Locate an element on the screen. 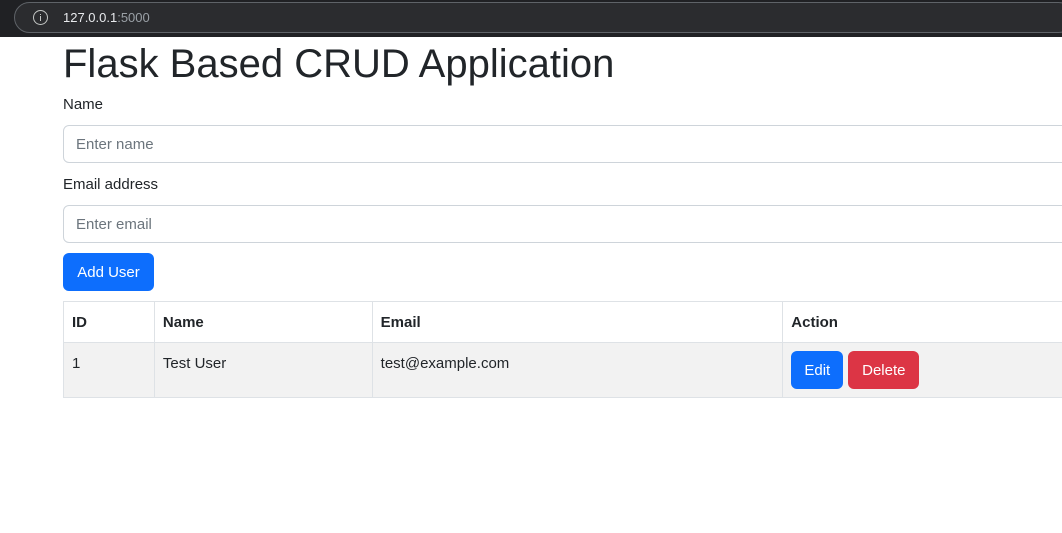  address-bar: 127.0.0.1:5000 is located at coordinates (538, 17).